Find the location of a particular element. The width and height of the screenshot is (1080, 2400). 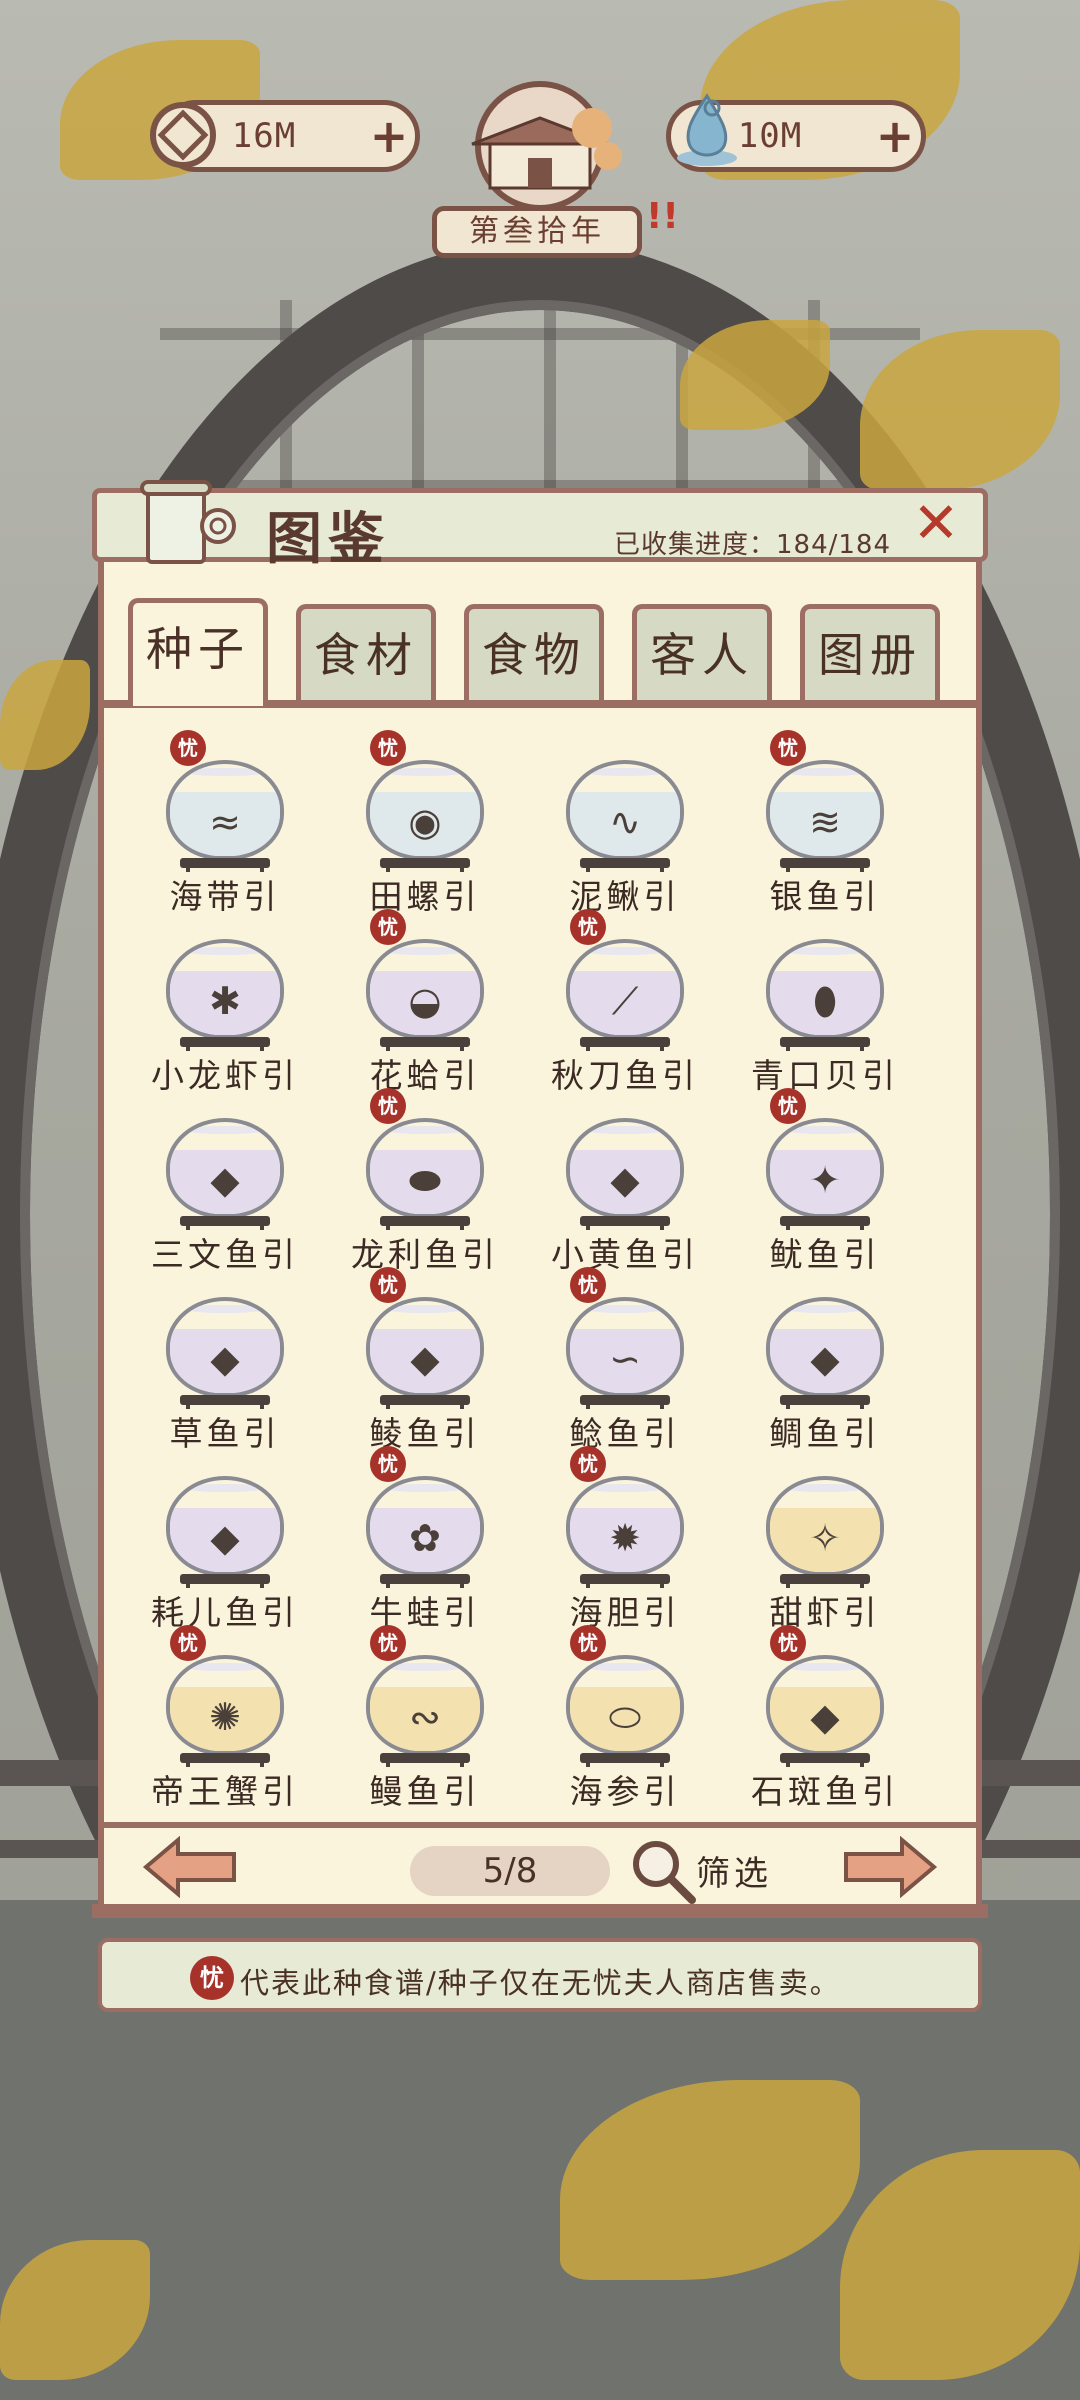

sole-icon: ⬬ is located at coordinates (425, 1180).